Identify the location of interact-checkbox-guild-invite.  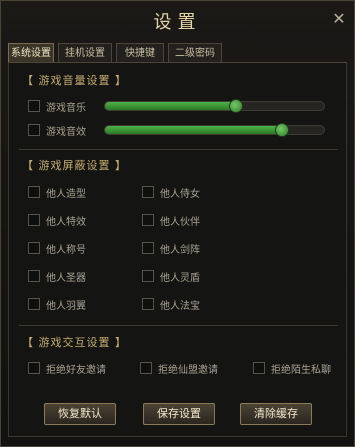
(146, 368).